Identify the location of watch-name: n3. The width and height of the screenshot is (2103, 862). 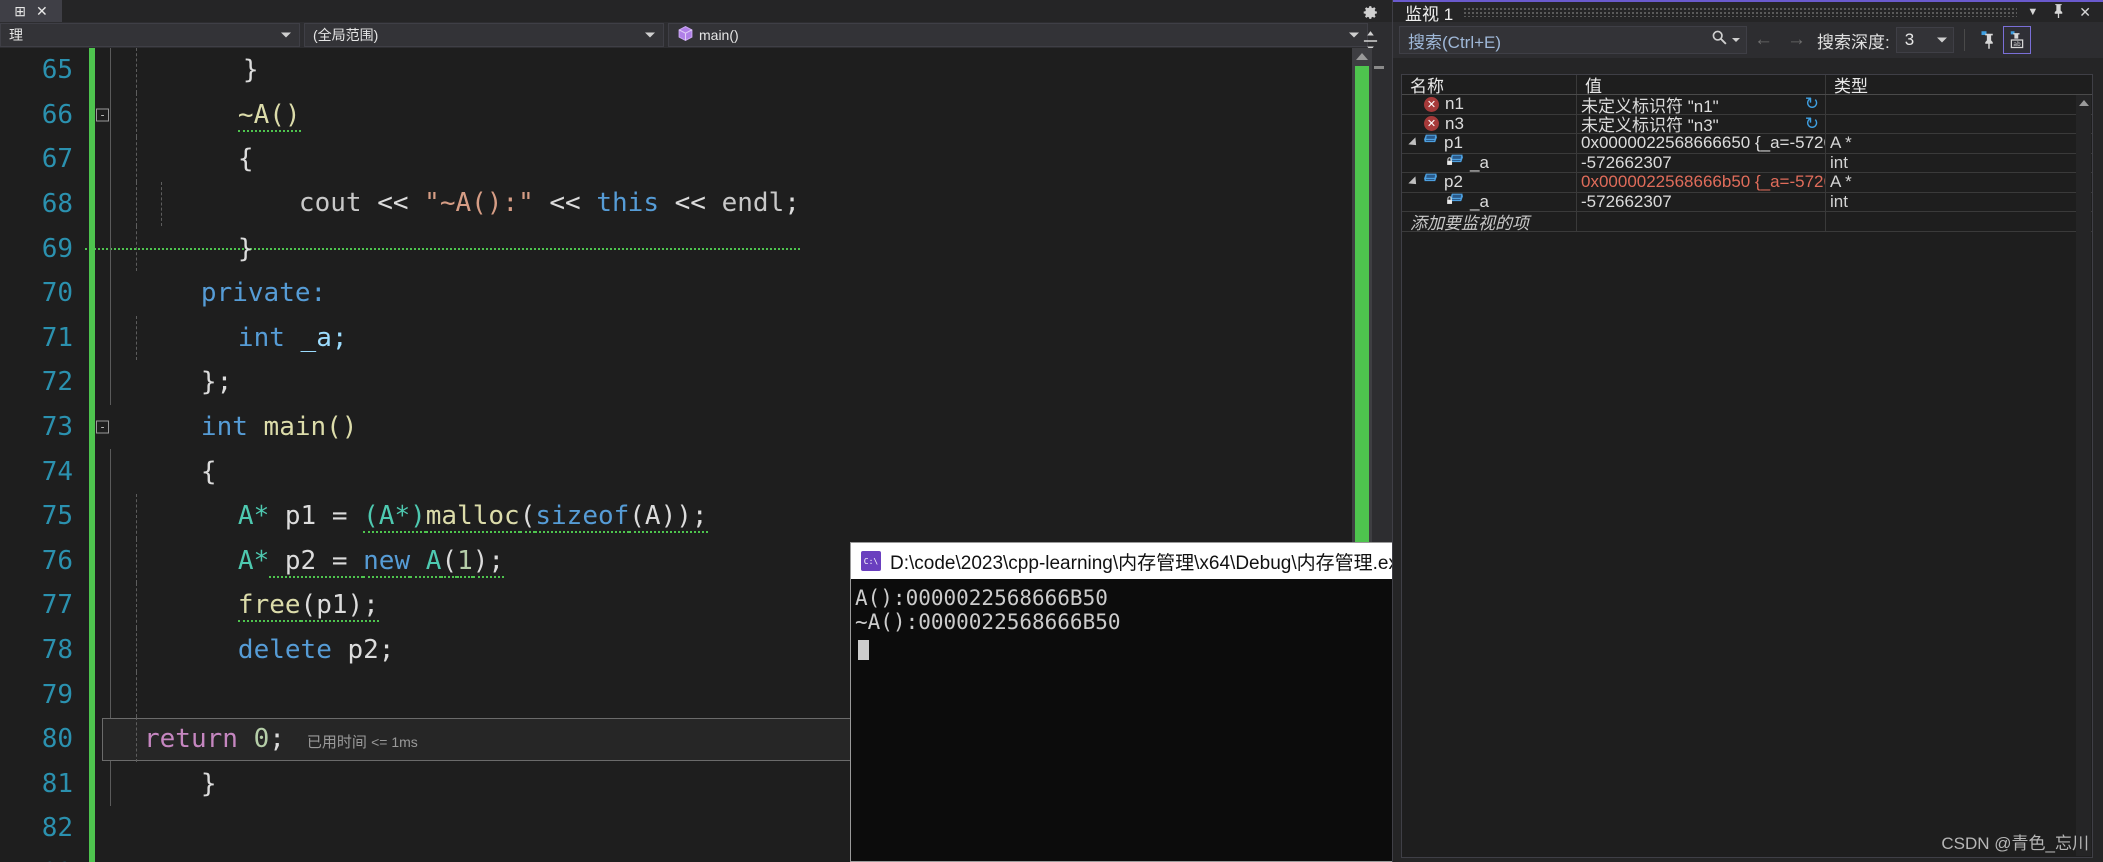
(1454, 123).